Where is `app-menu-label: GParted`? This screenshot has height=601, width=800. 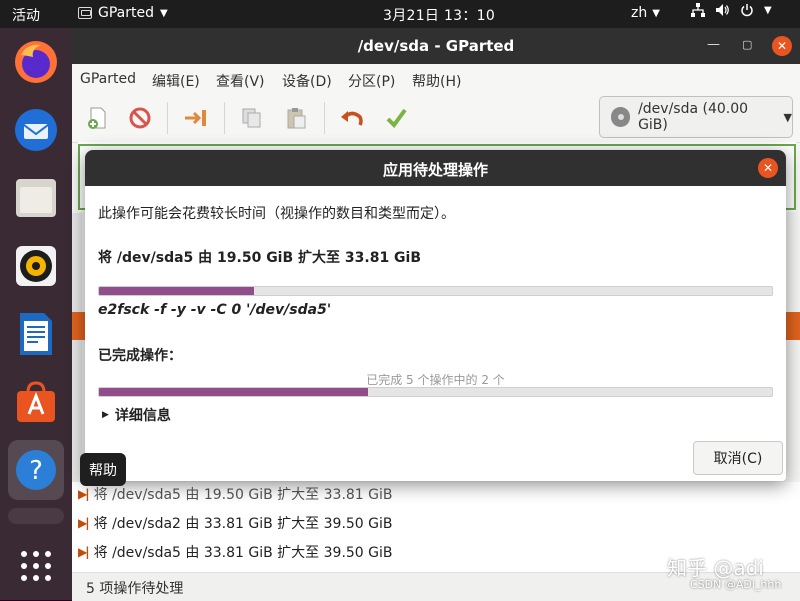
app-menu-label: GParted is located at coordinates (126, 13).